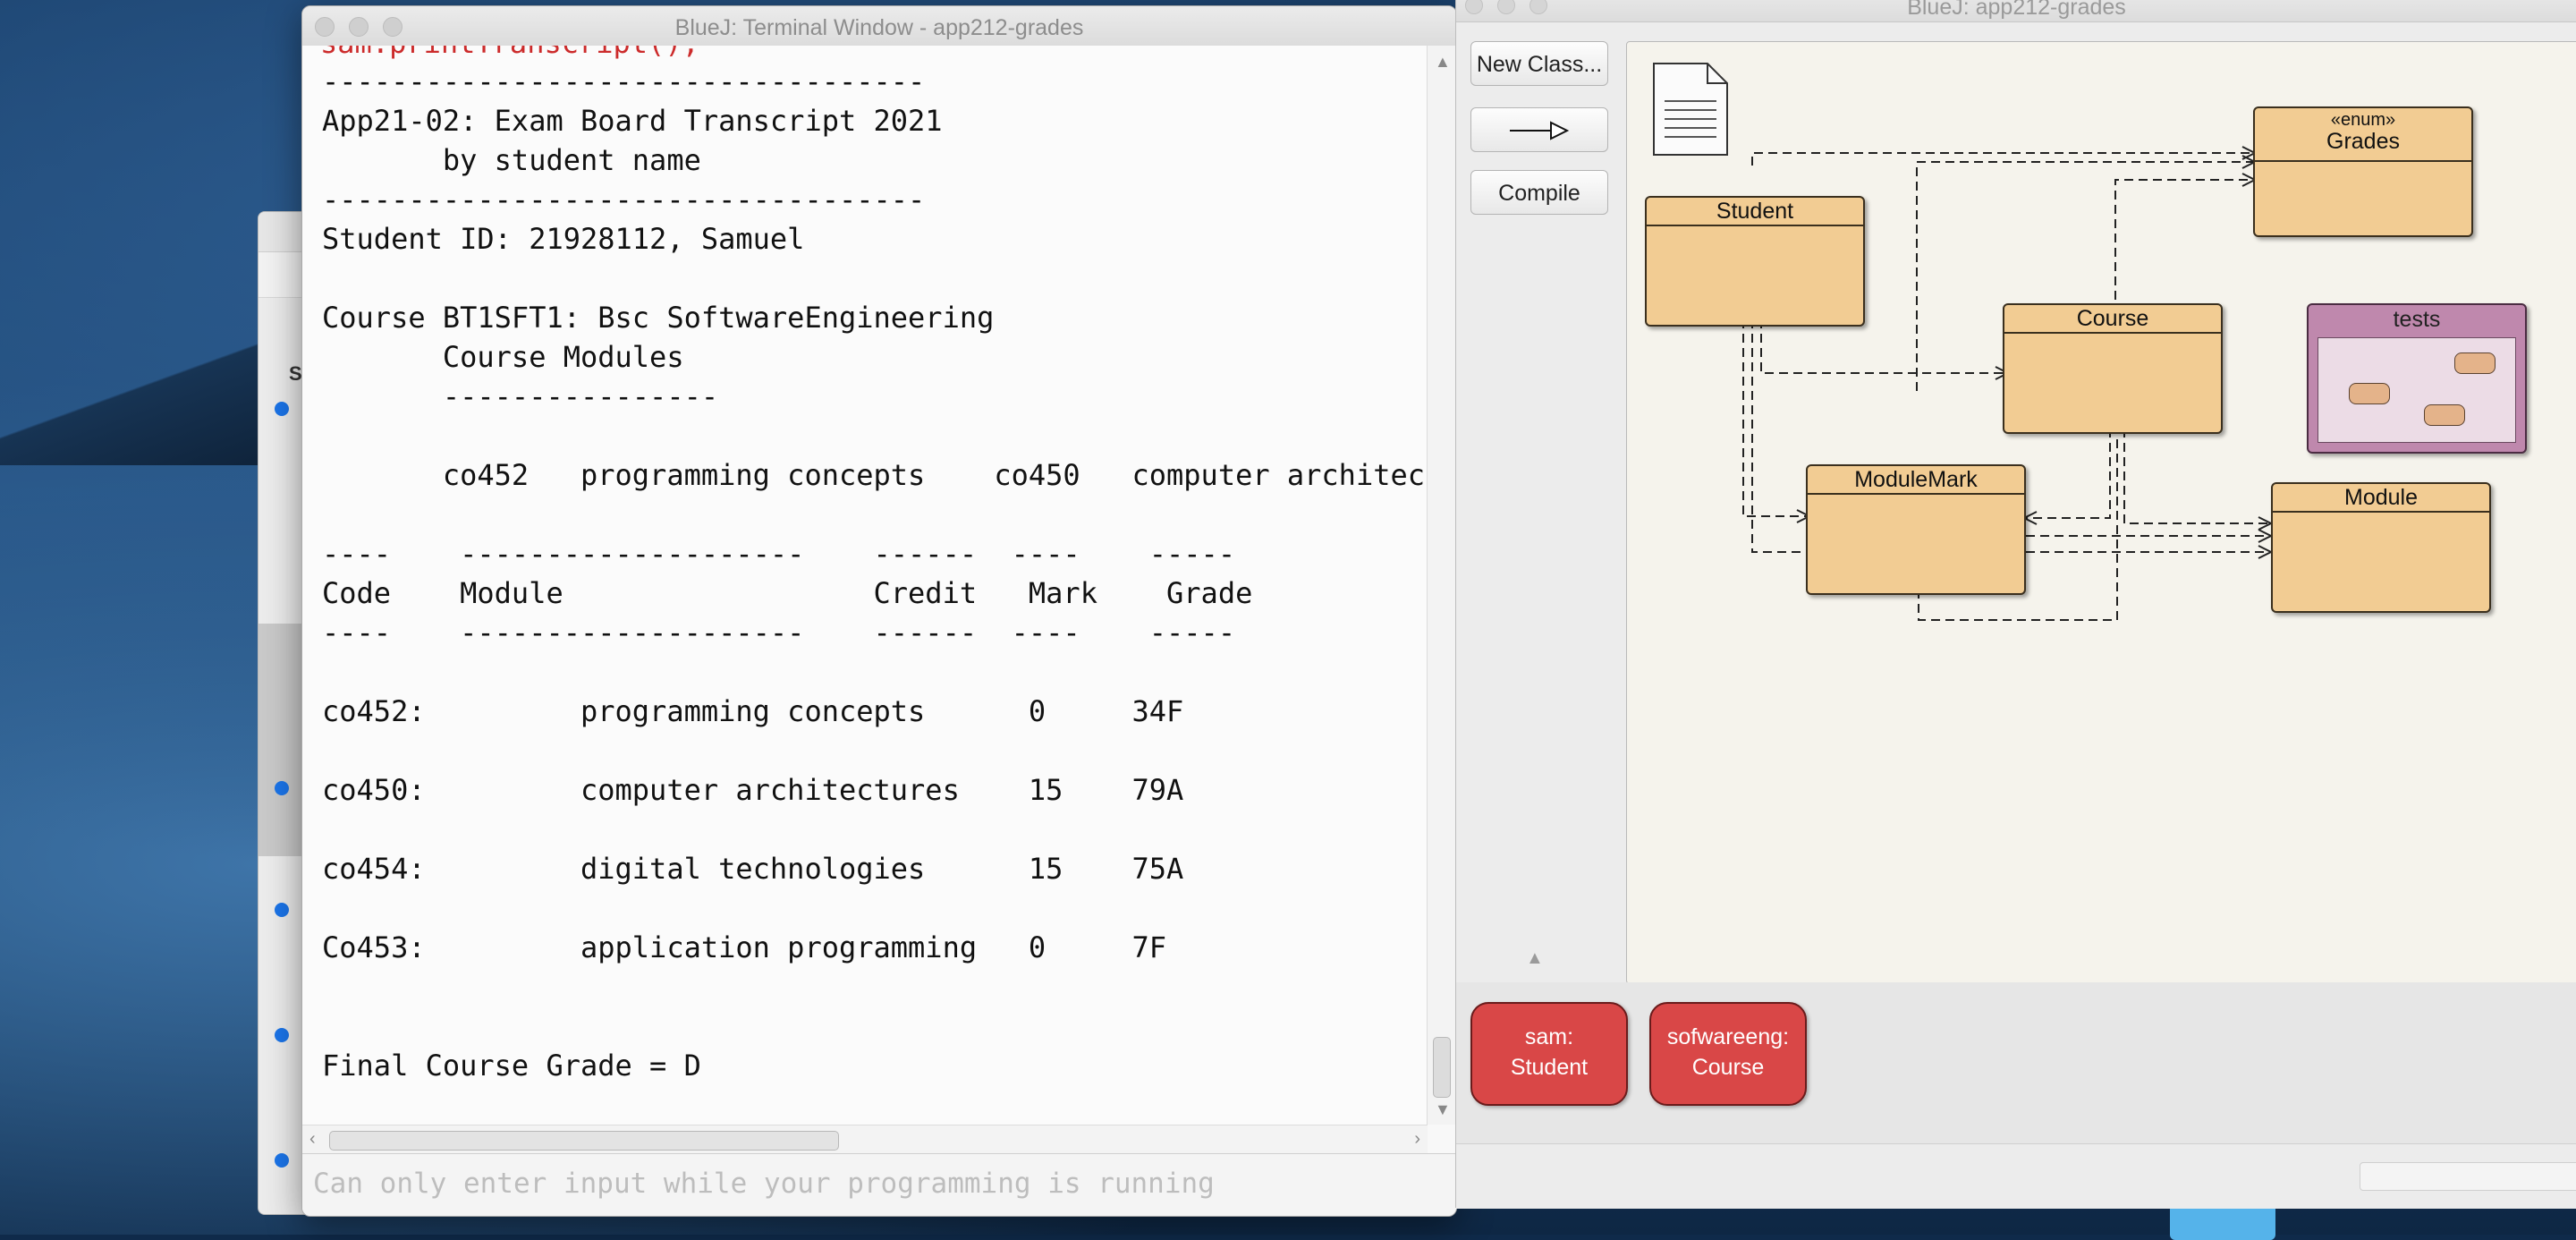 This screenshot has height=1240, width=2576. What do you see at coordinates (2417, 390) in the screenshot?
I see `package-tests-preview` at bounding box center [2417, 390].